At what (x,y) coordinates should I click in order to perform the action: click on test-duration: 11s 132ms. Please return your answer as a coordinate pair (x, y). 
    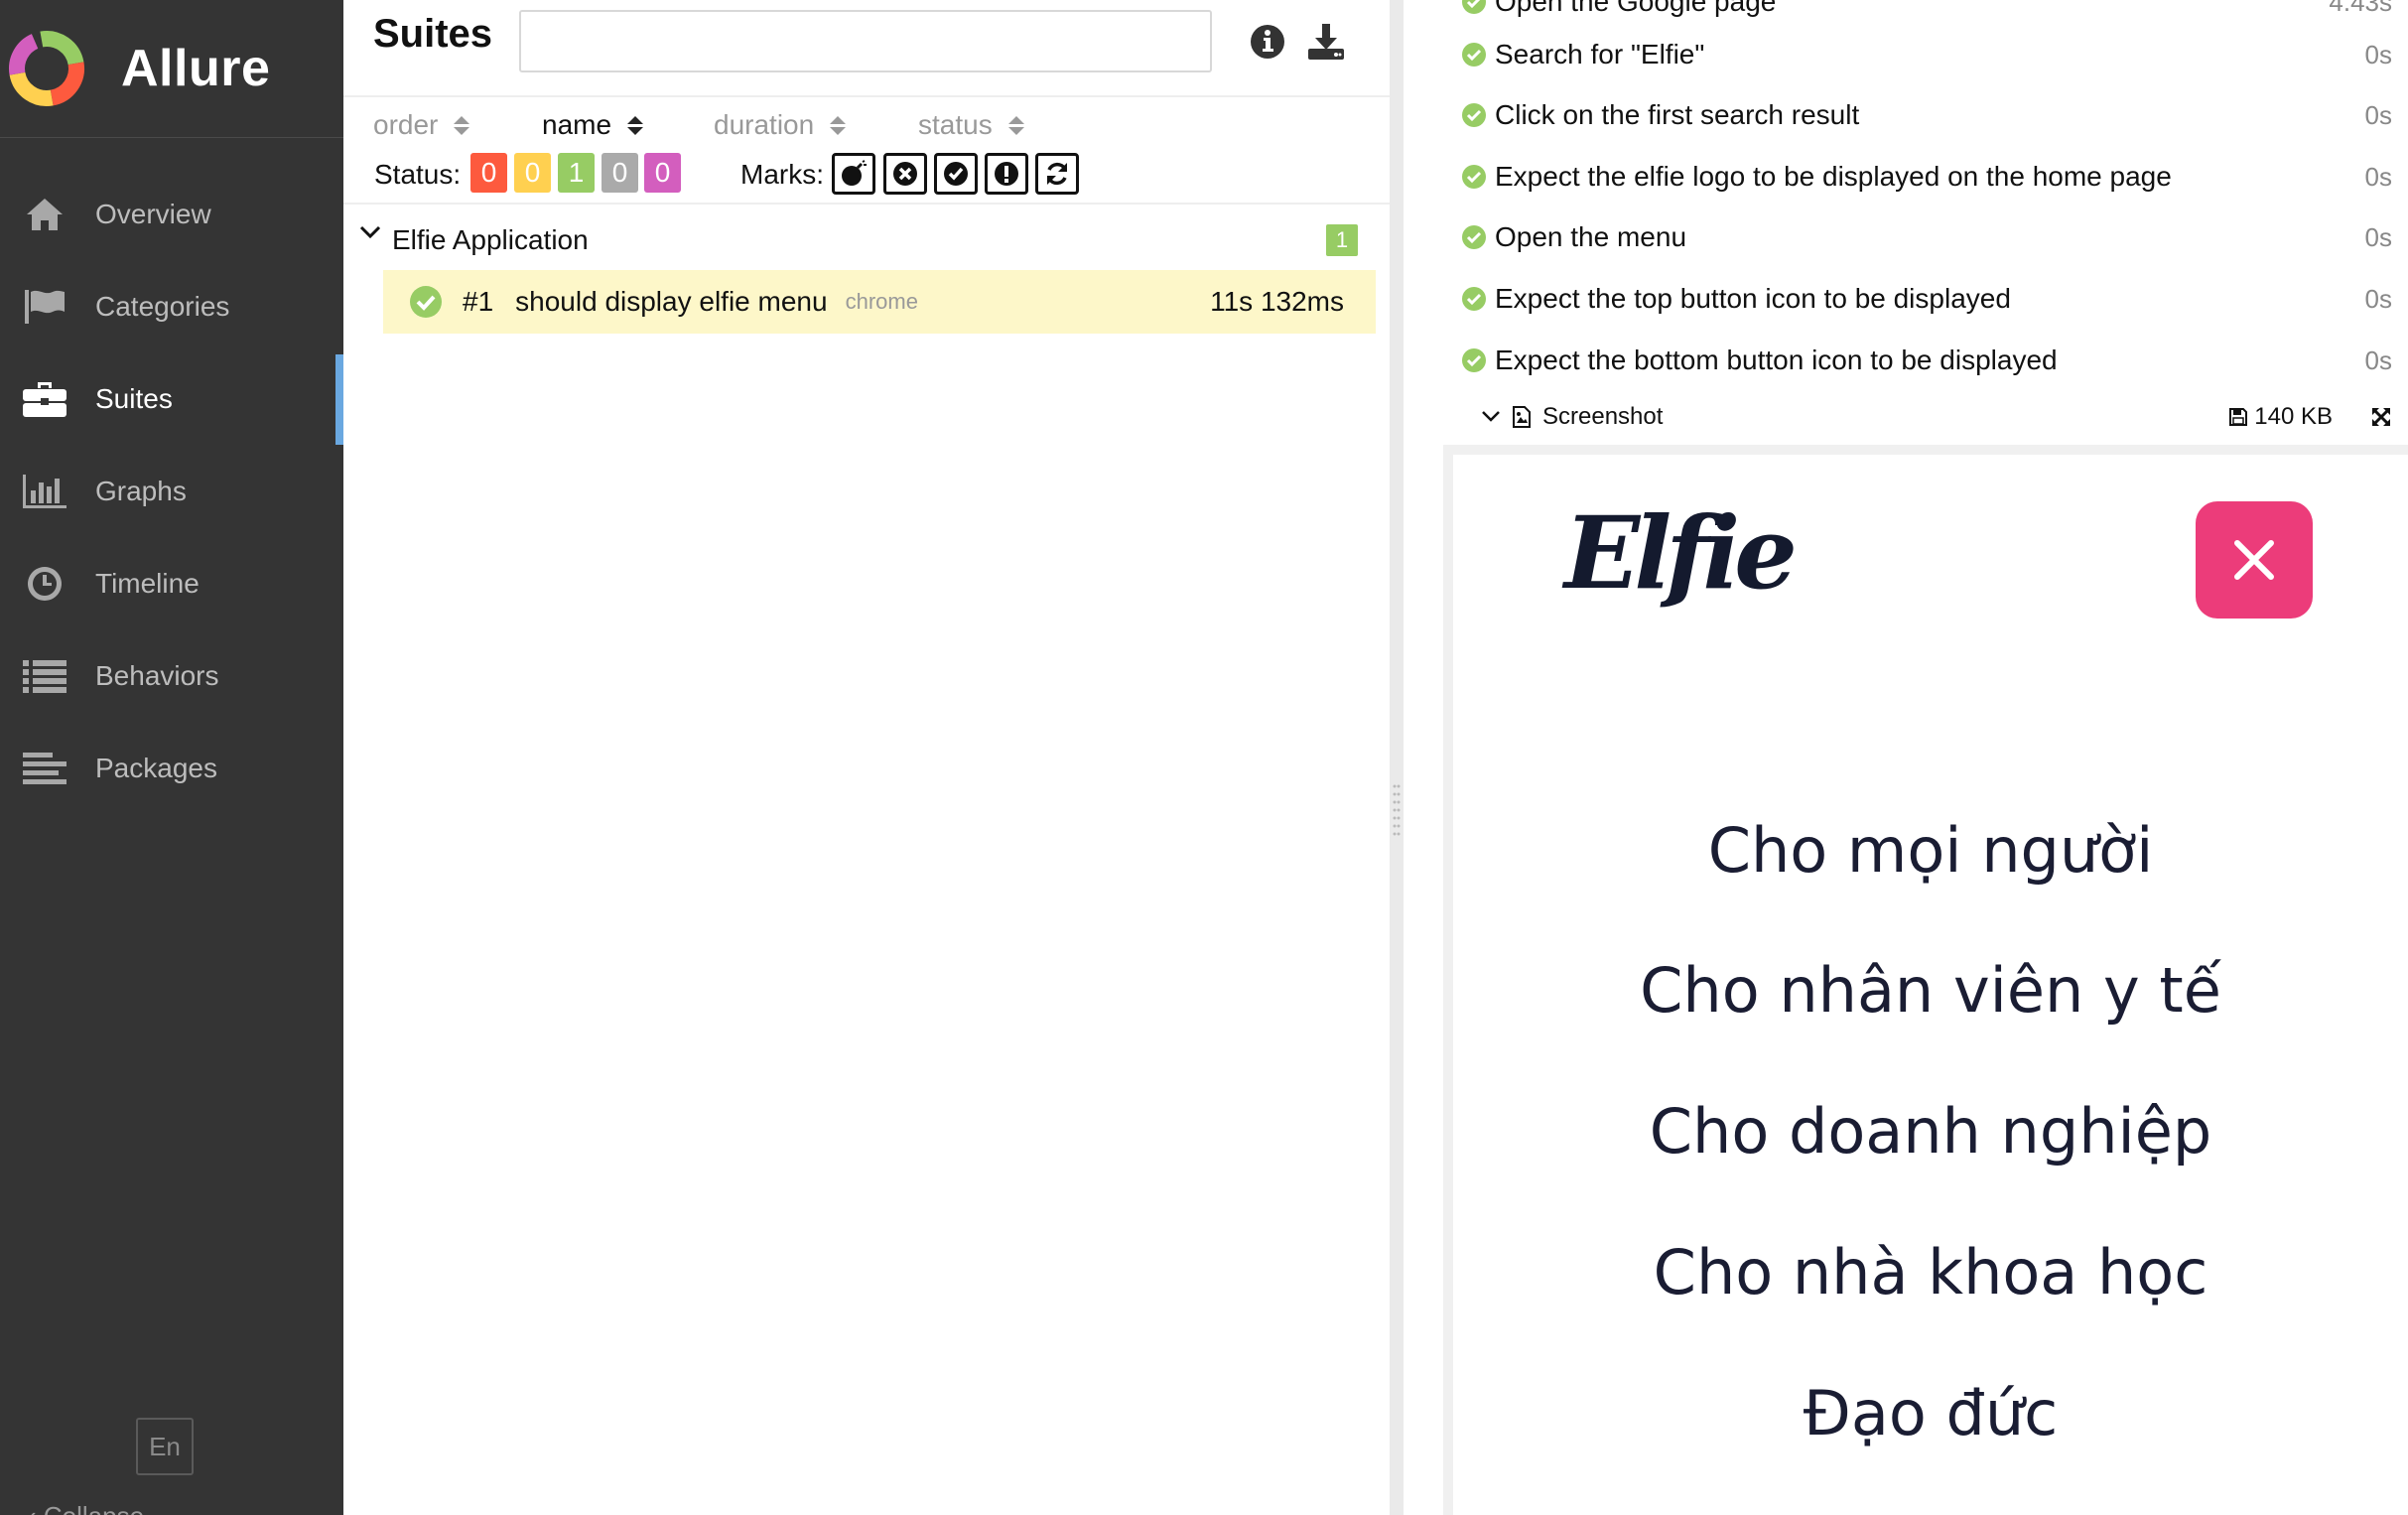
    Looking at the image, I should click on (1277, 301).